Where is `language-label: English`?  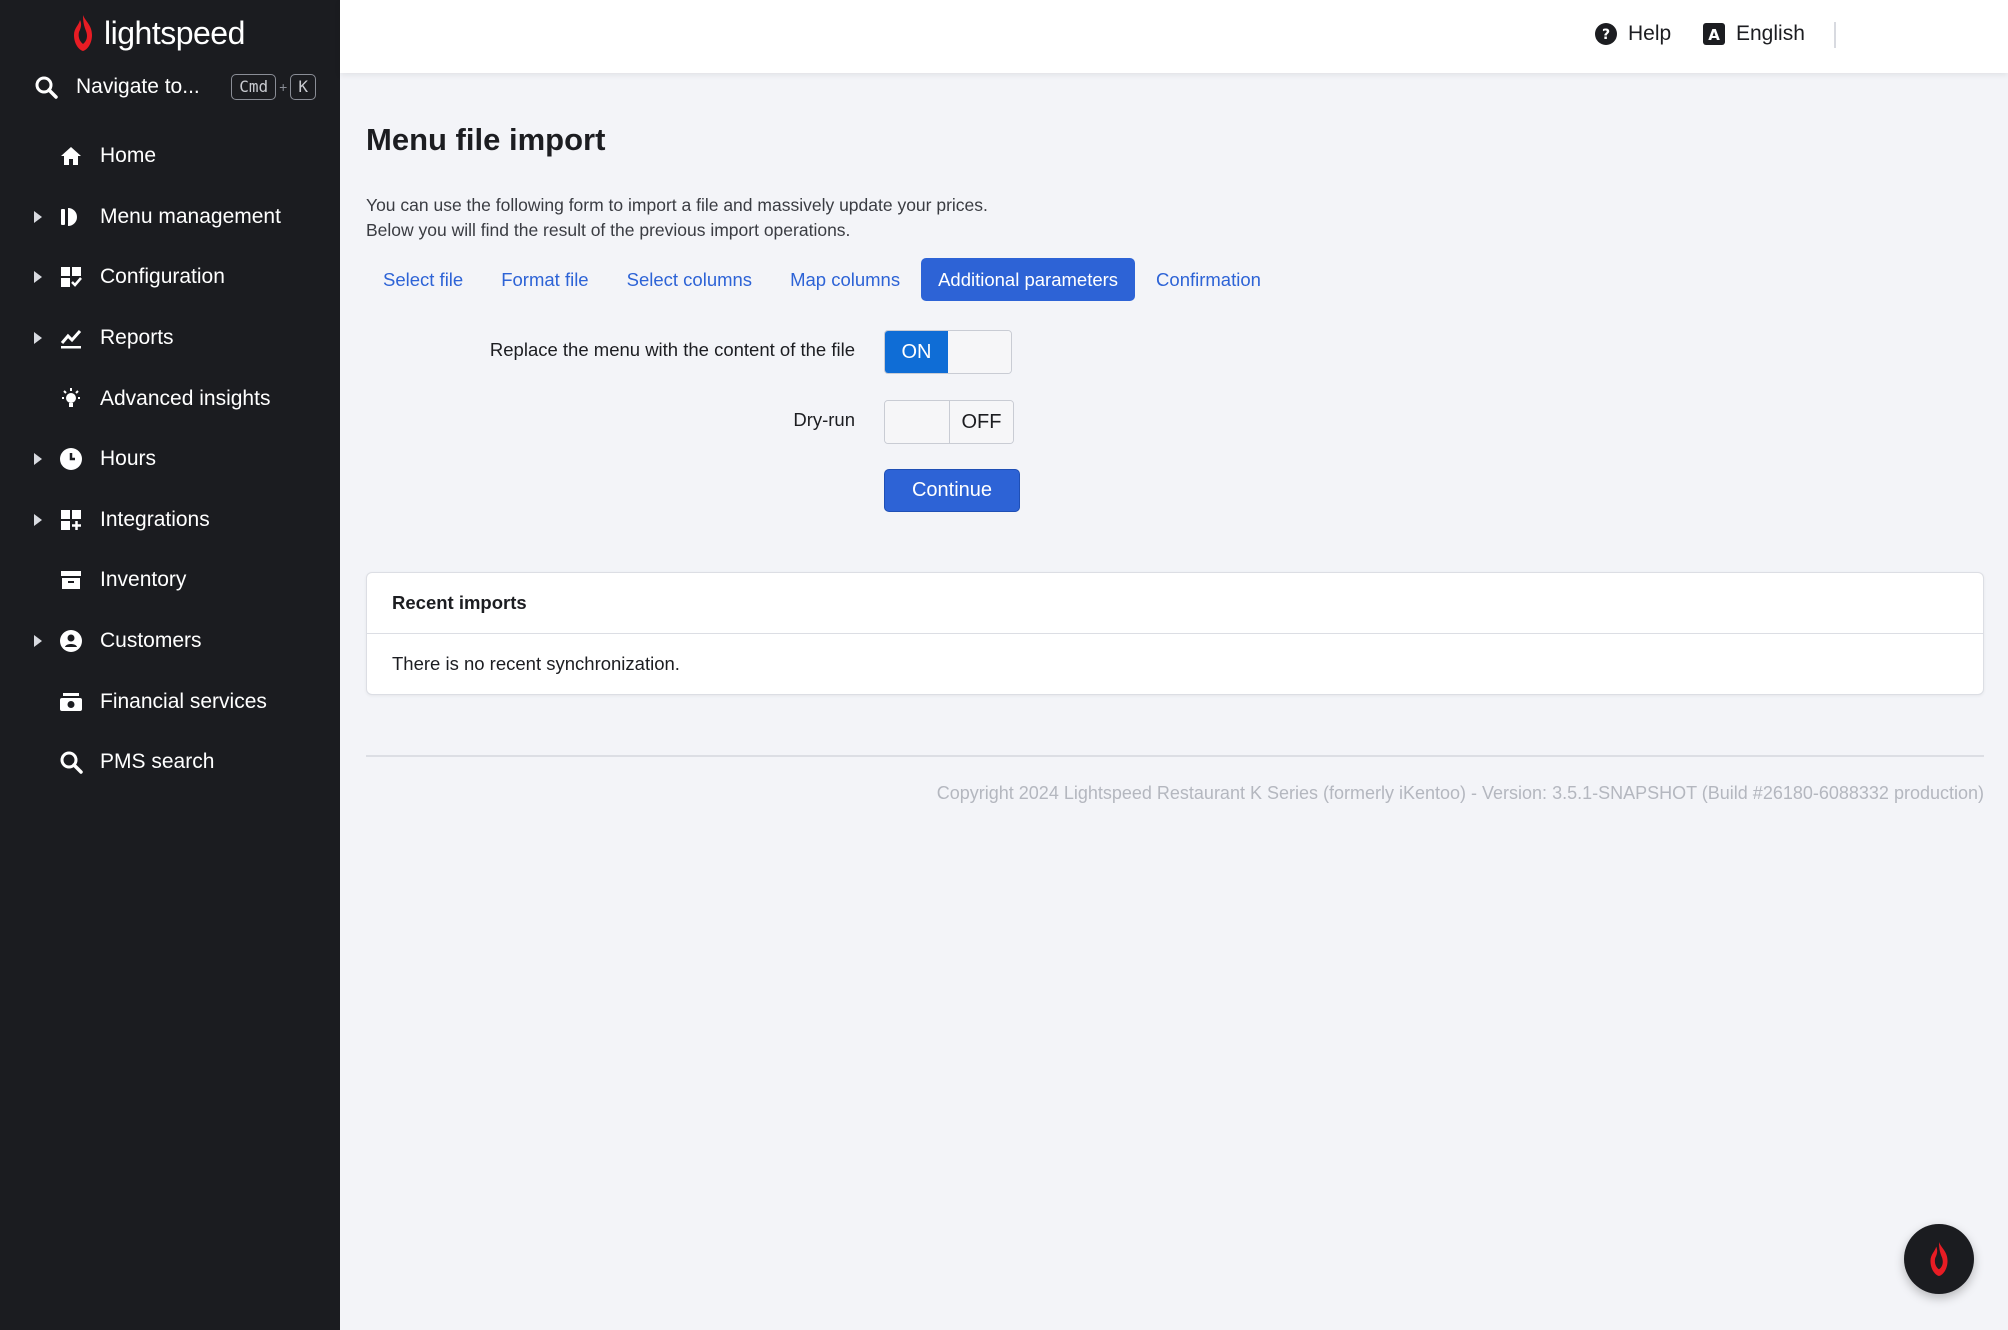 language-label: English is located at coordinates (1770, 33).